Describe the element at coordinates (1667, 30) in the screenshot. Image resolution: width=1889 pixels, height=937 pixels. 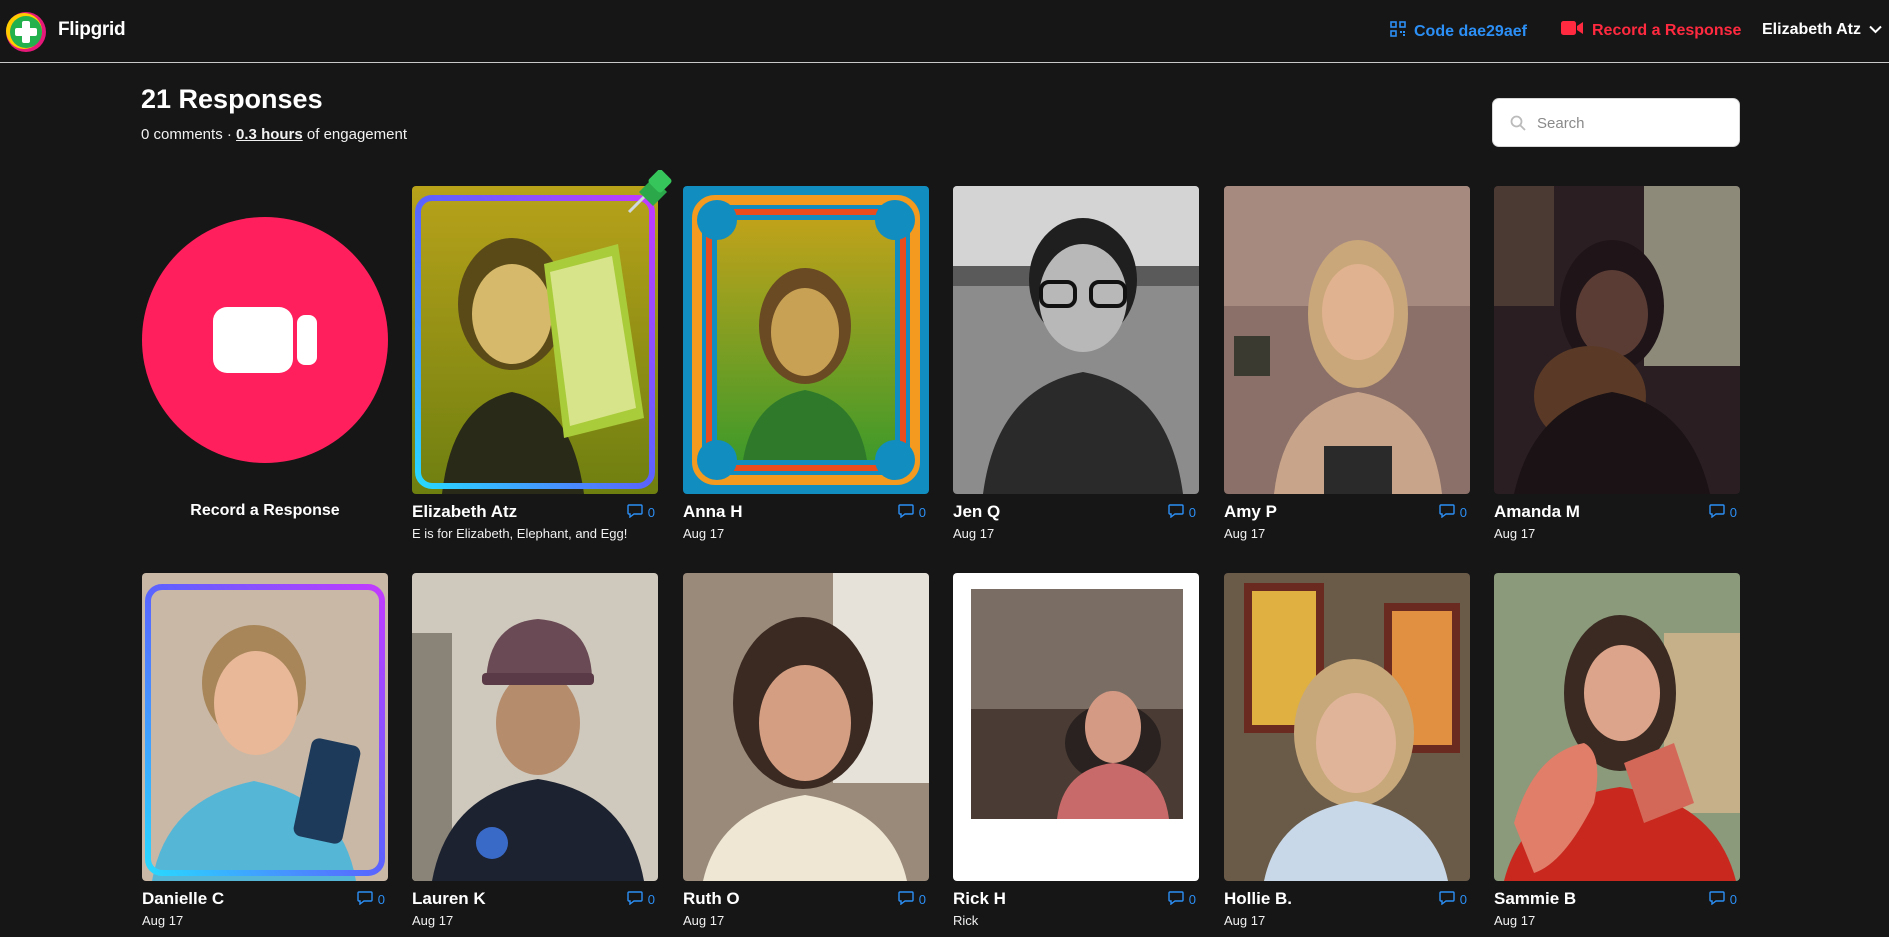
I see `record-label: Record a Response` at that location.